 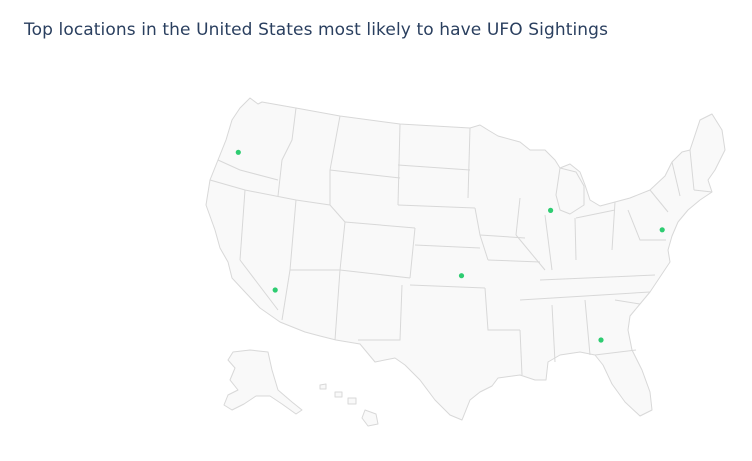 I want to click on alaska-land, so click(x=263, y=382).